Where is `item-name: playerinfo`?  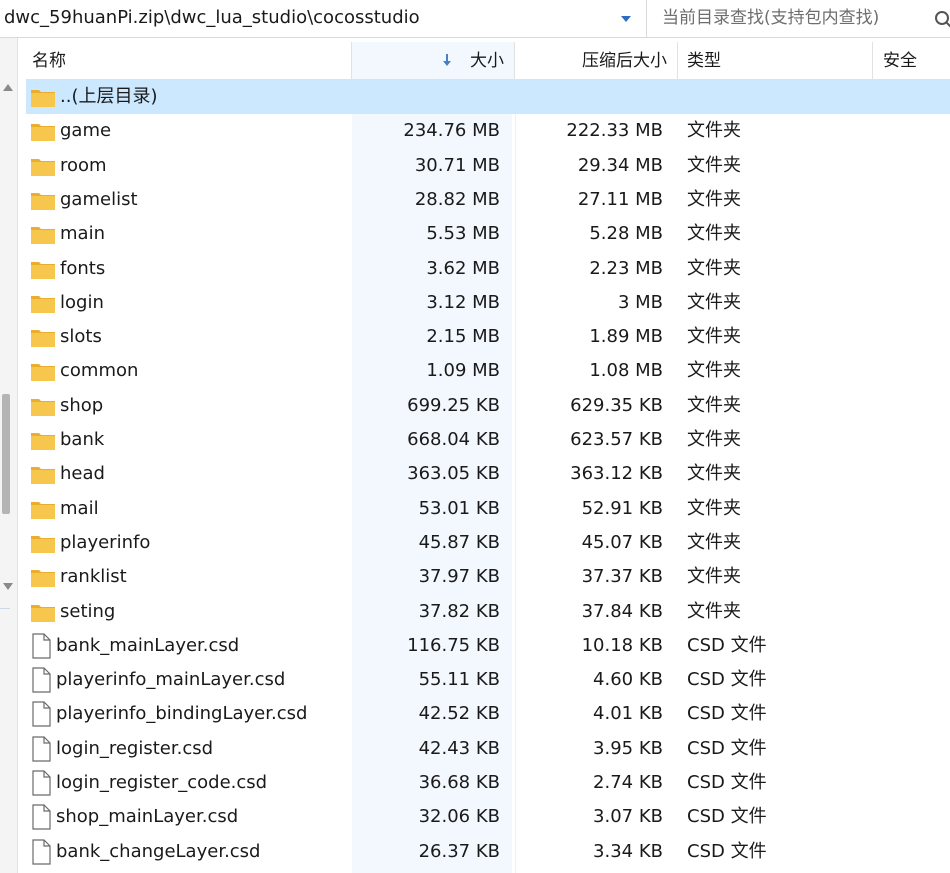
item-name: playerinfo is located at coordinates (105, 542).